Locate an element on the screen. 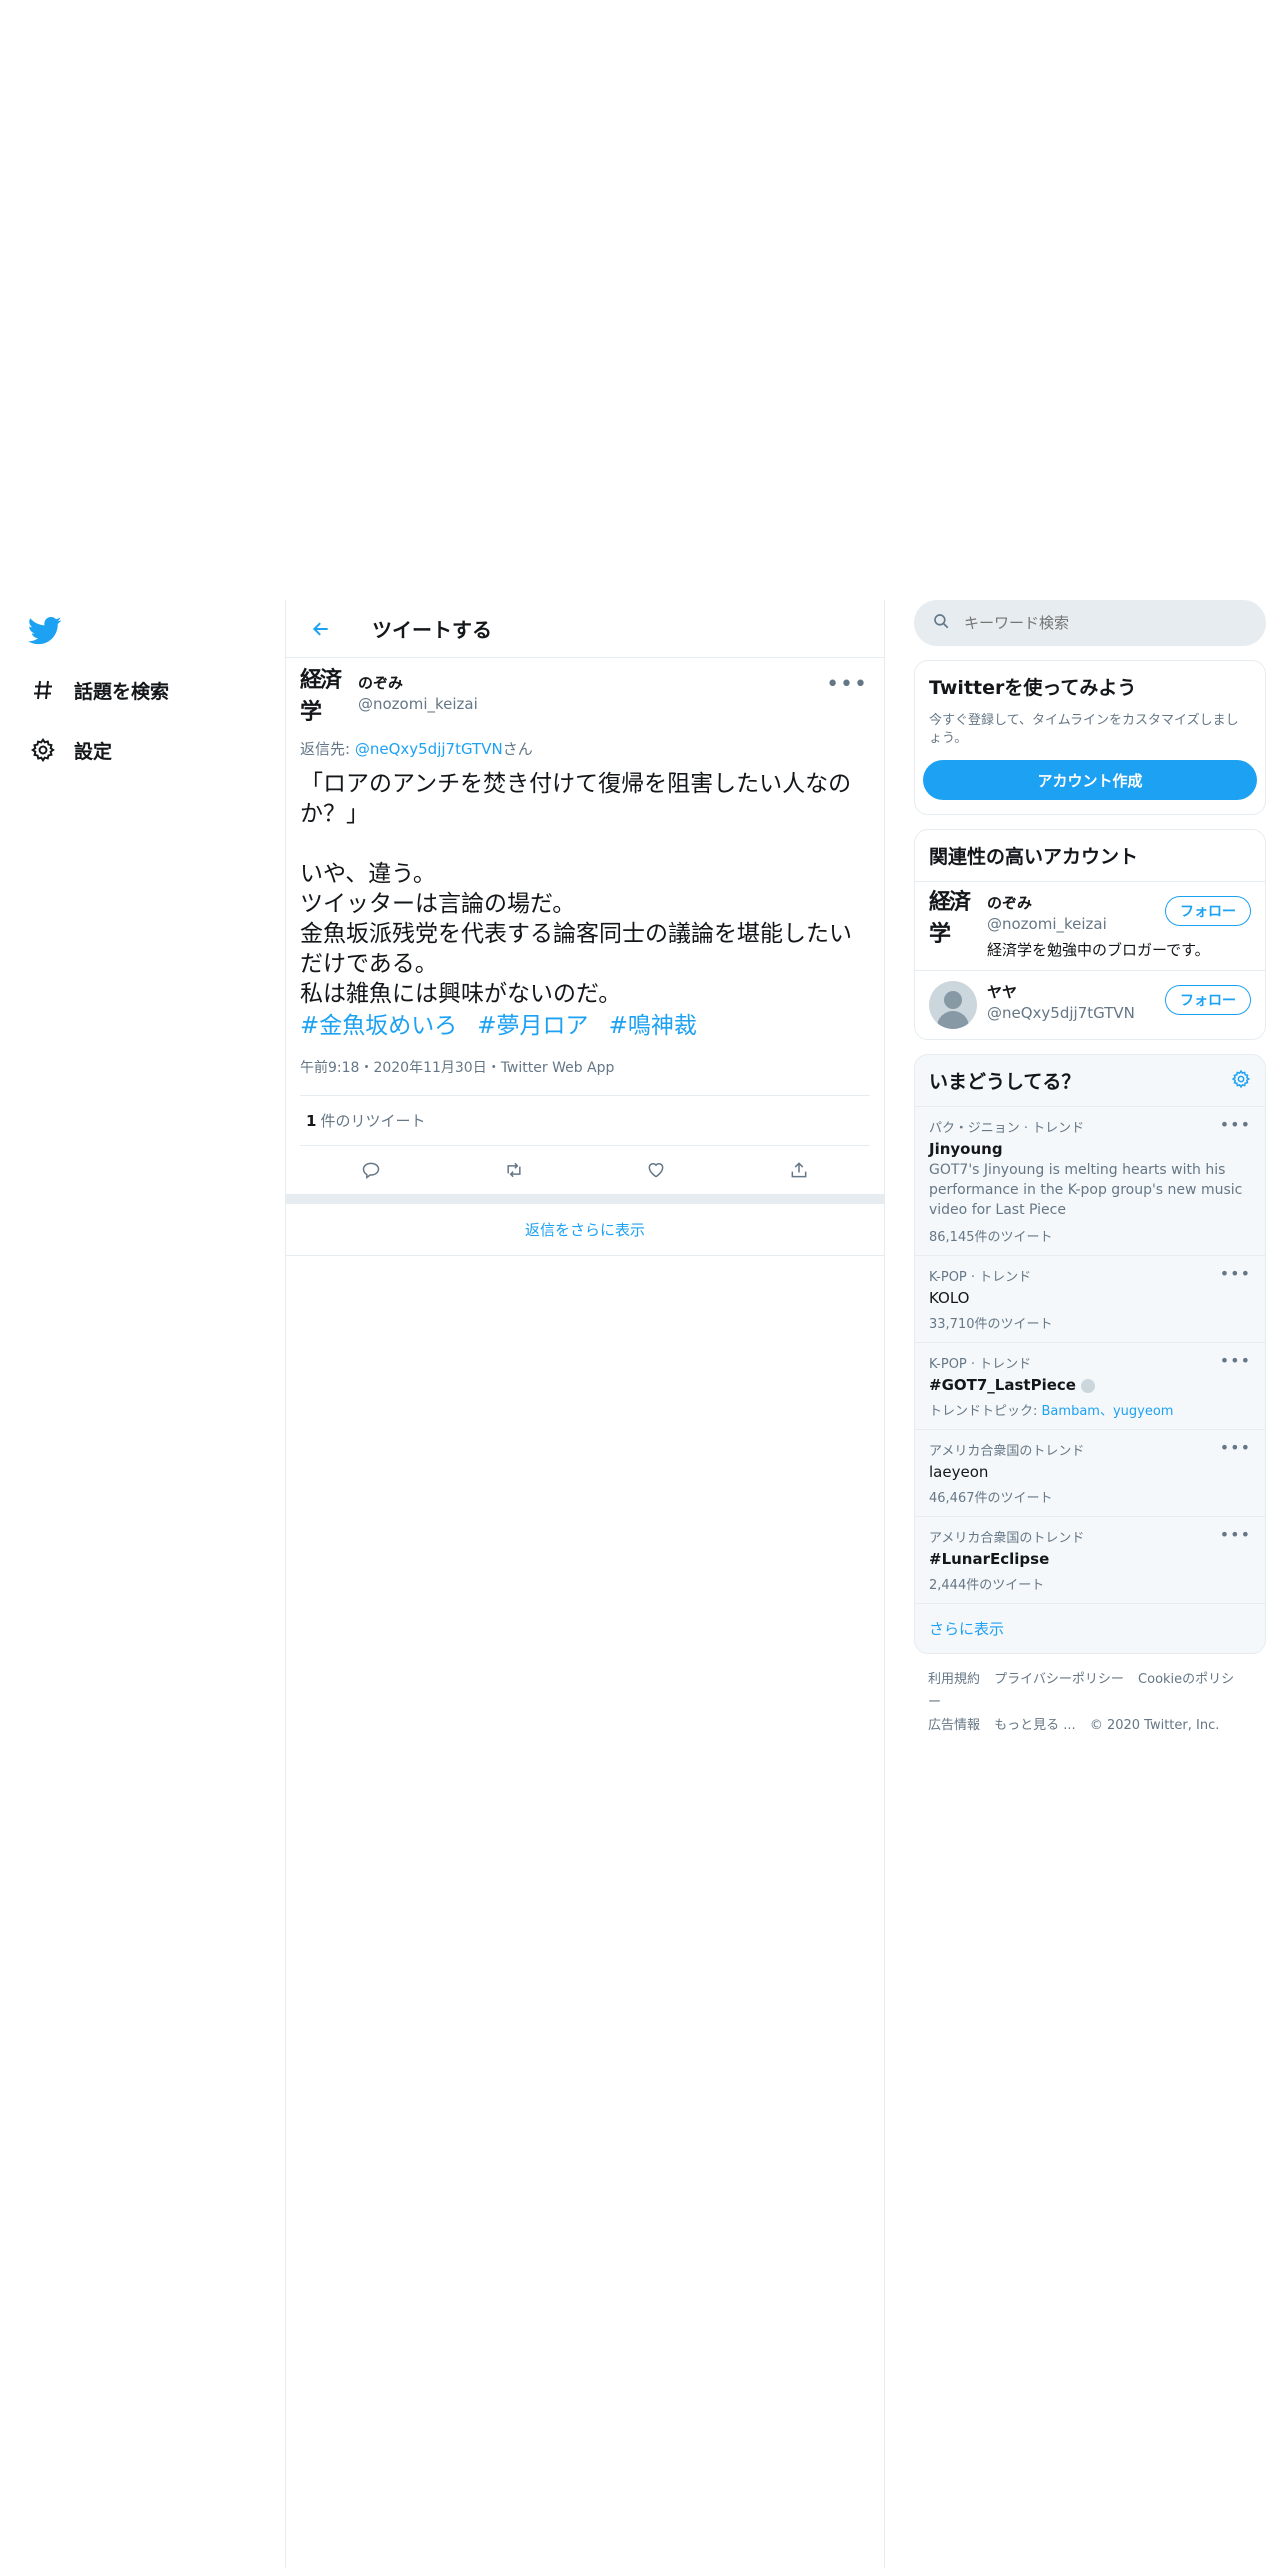  back-arrow-icon is located at coordinates (321, 629).